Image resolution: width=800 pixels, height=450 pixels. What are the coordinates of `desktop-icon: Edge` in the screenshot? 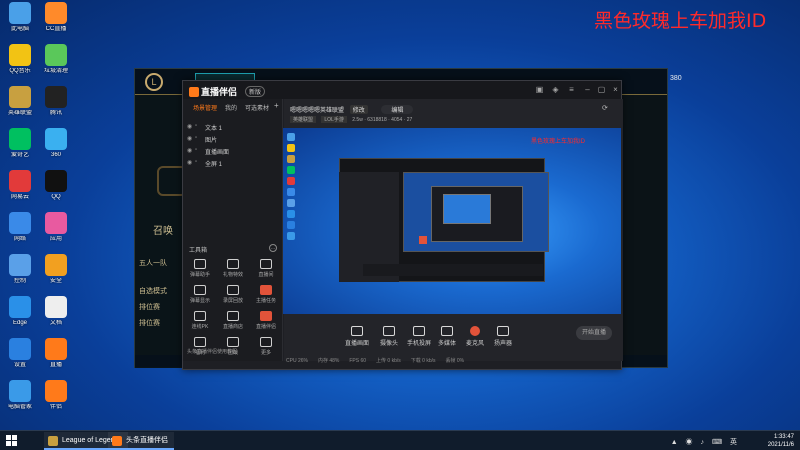 It's located at (20, 311).